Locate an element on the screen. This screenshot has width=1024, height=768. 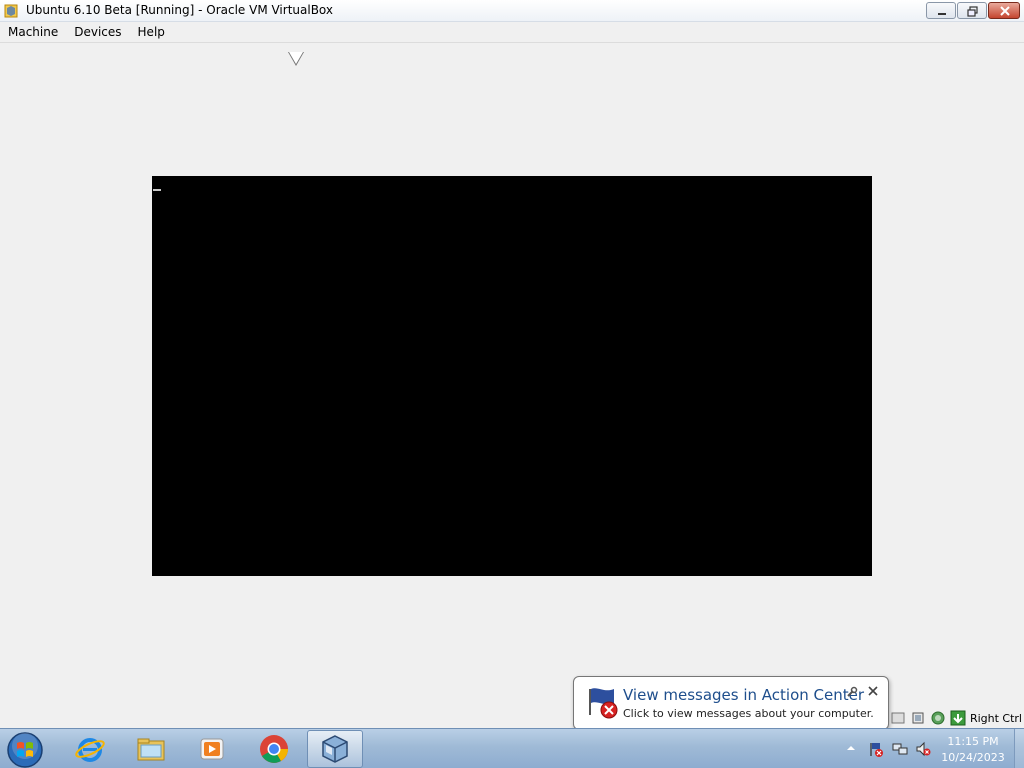
taskbar-media-player is located at coordinates (212, 749).